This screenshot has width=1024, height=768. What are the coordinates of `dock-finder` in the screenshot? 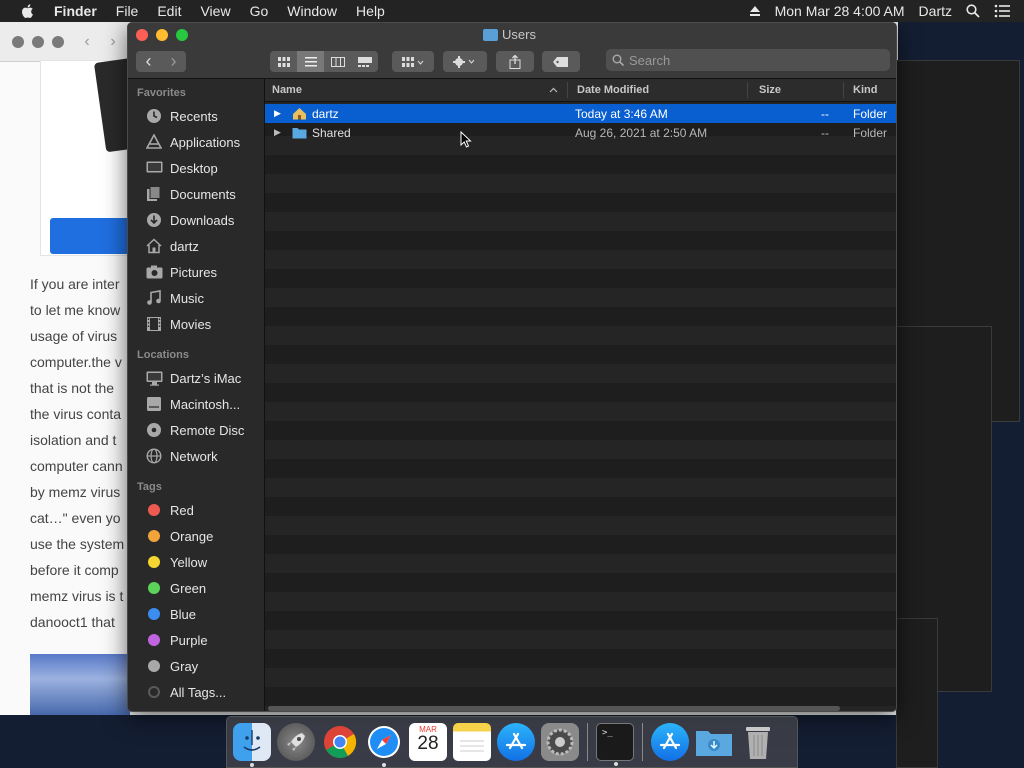 It's located at (252, 745).